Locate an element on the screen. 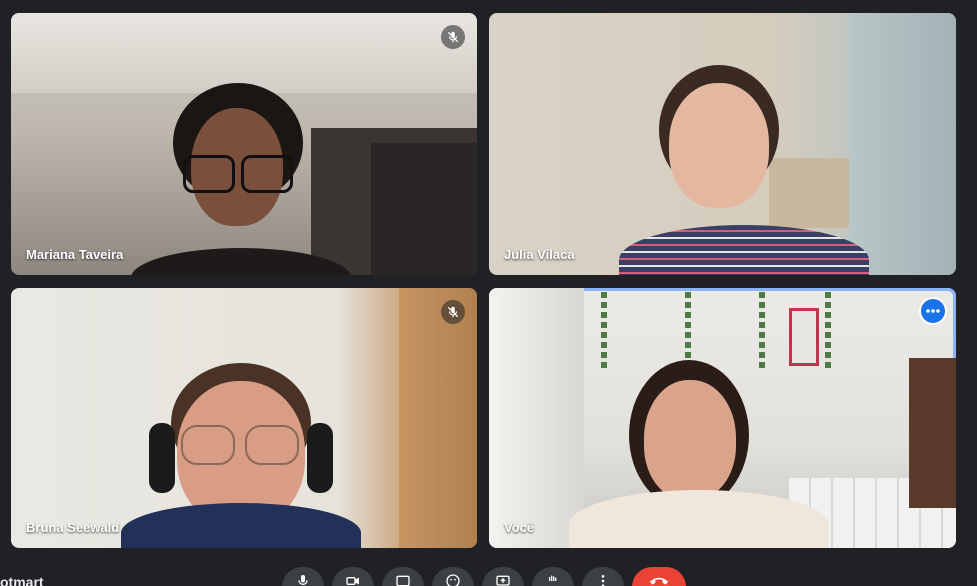 The height and width of the screenshot is (586, 977). call-controls is located at coordinates (484, 576).